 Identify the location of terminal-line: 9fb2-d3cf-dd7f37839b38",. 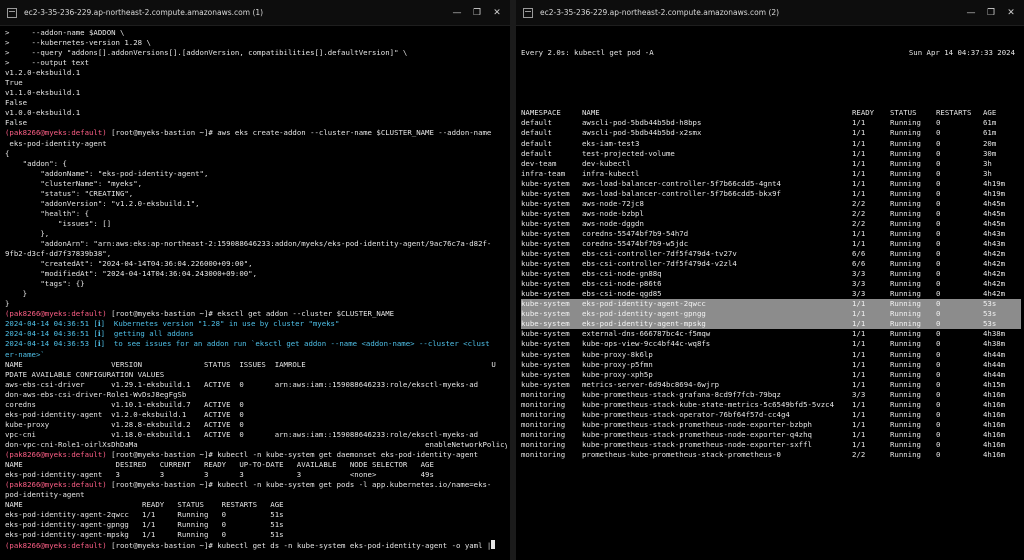
(256, 254).